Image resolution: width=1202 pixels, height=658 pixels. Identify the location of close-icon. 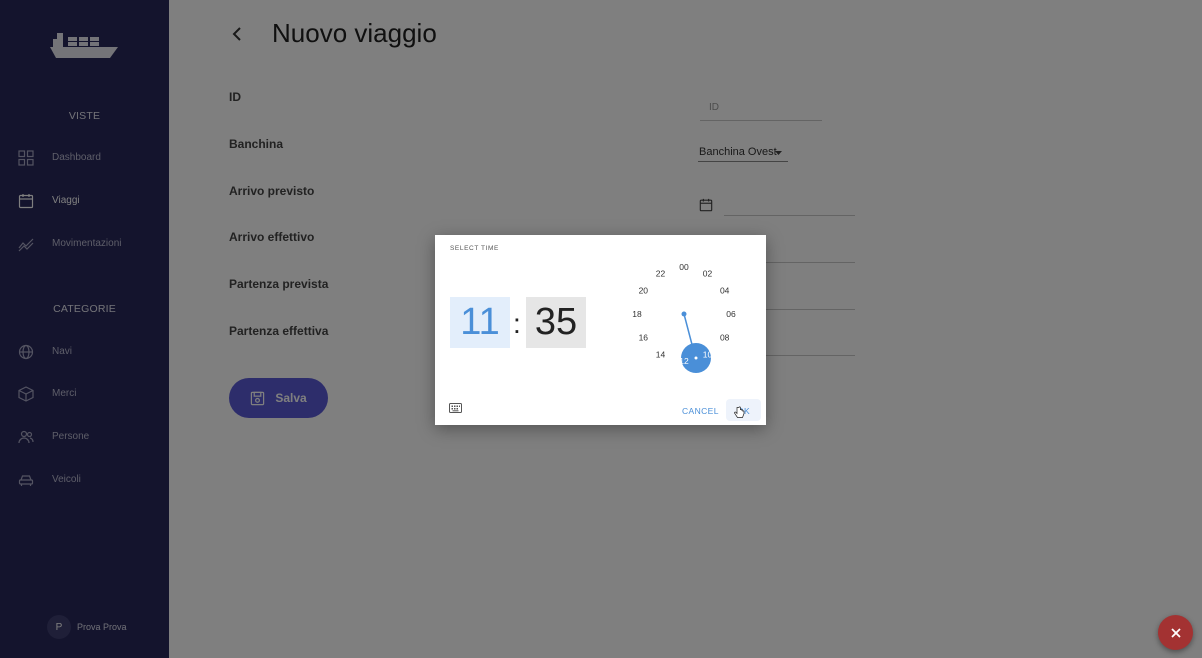
(1175, 632).